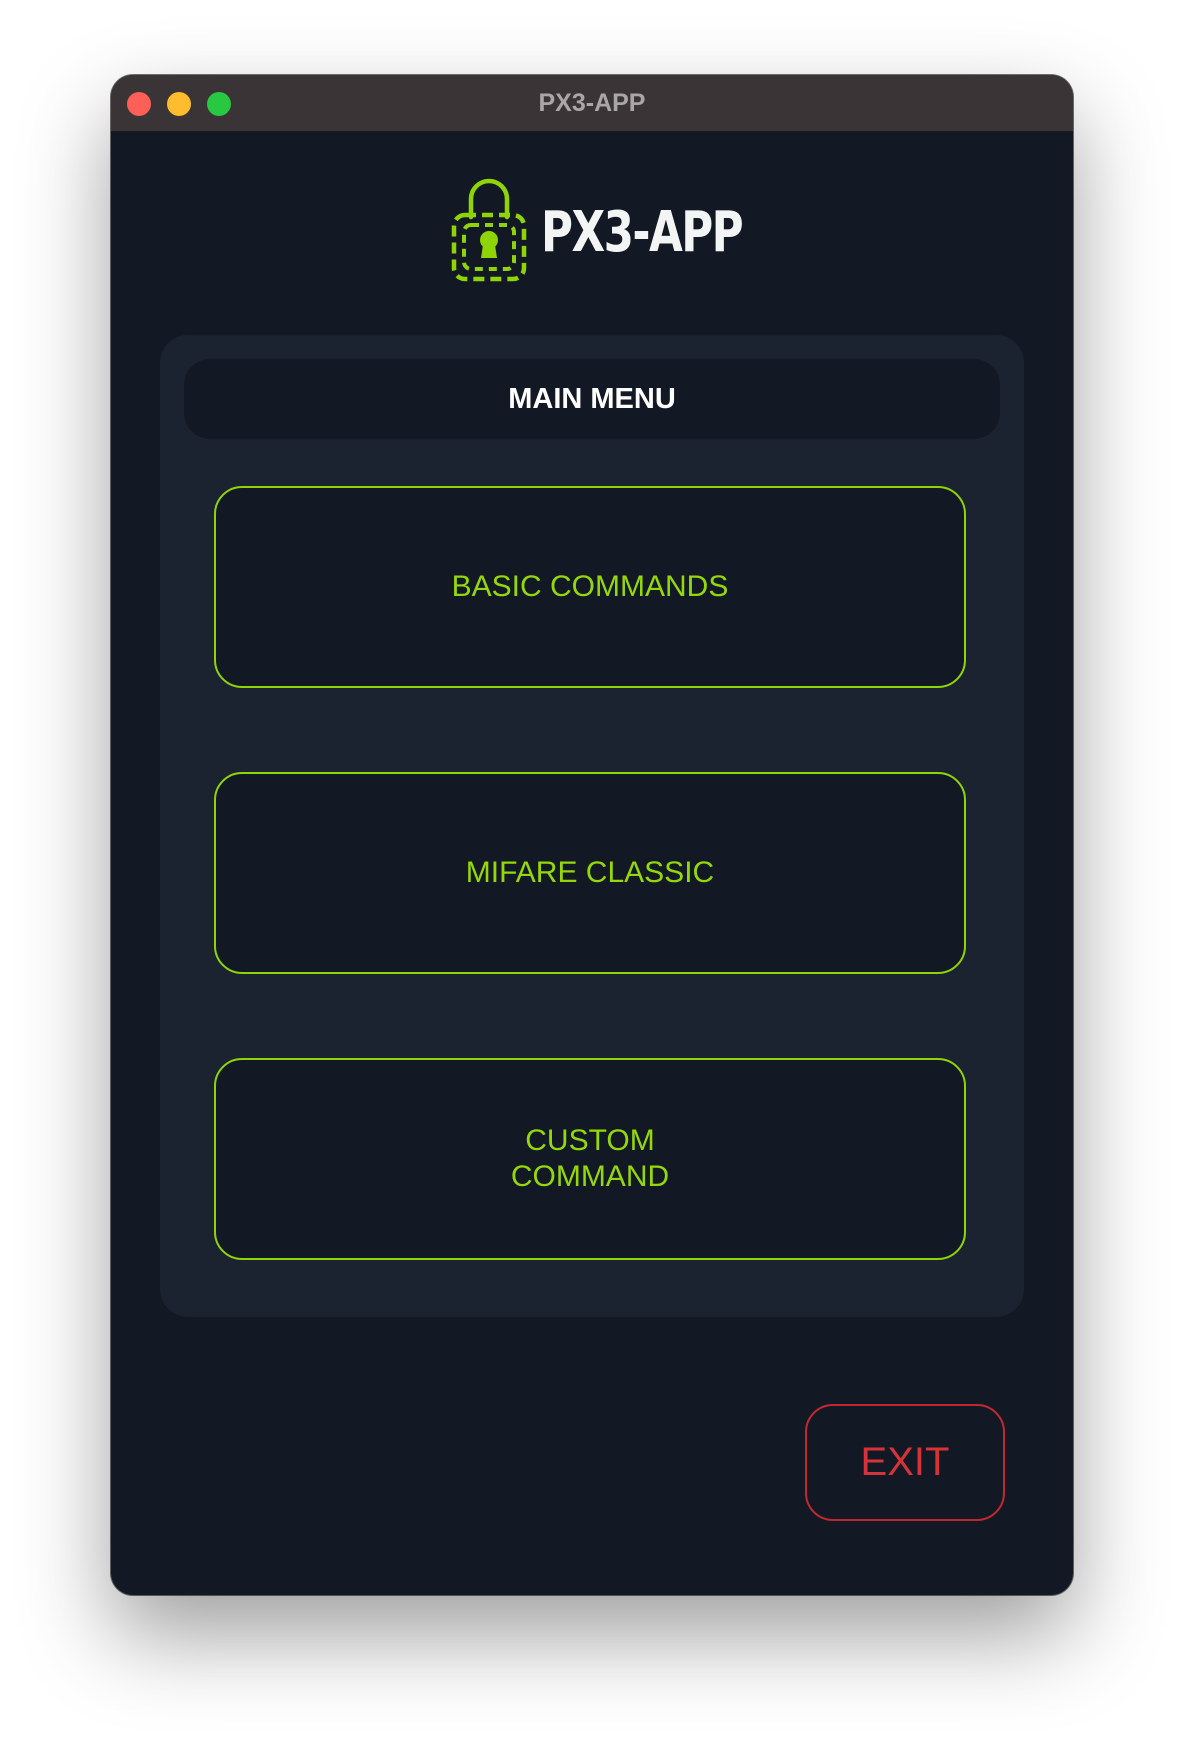 Image resolution: width=1184 pixels, height=1740 pixels. I want to click on main-menu-heading: MAIN MENU, so click(592, 399).